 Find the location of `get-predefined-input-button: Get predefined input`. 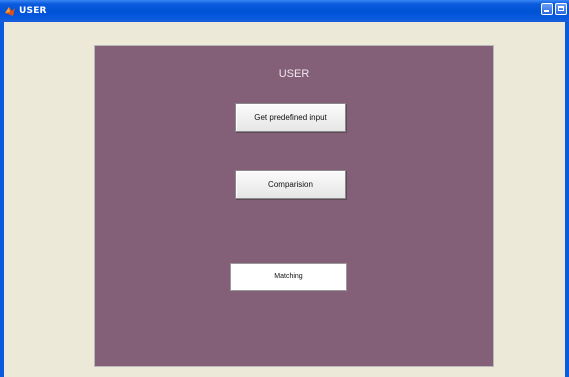

get-predefined-input-button: Get predefined input is located at coordinates (290, 117).